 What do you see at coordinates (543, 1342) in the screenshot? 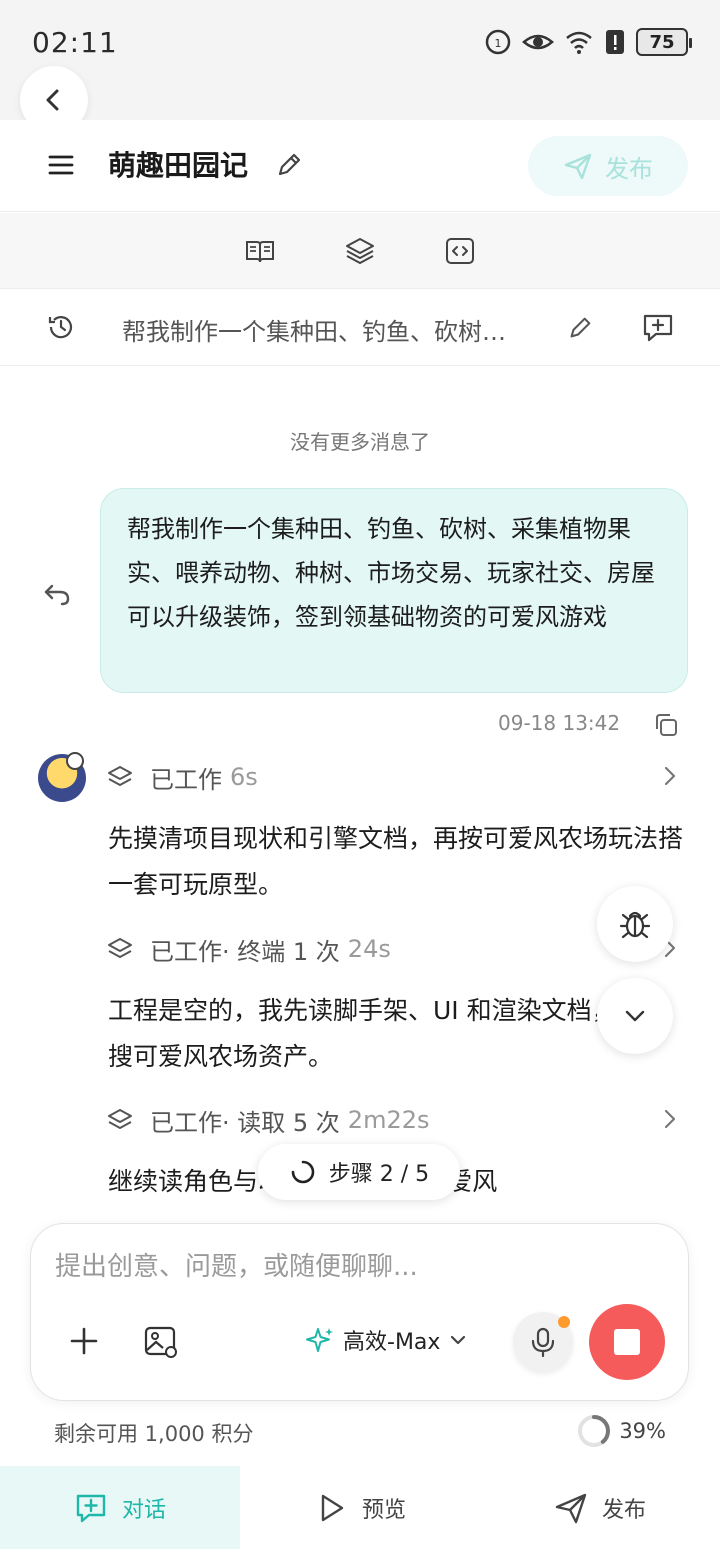
I see `microphone-icon` at bounding box center [543, 1342].